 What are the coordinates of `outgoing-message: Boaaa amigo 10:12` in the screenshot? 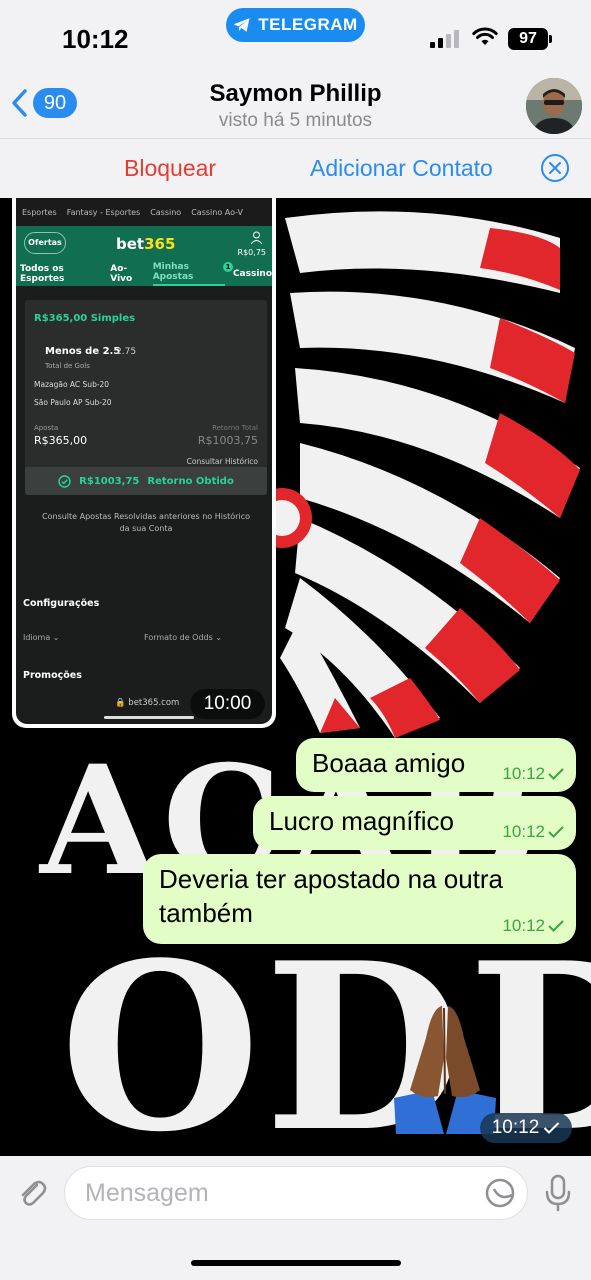 It's located at (436, 765).